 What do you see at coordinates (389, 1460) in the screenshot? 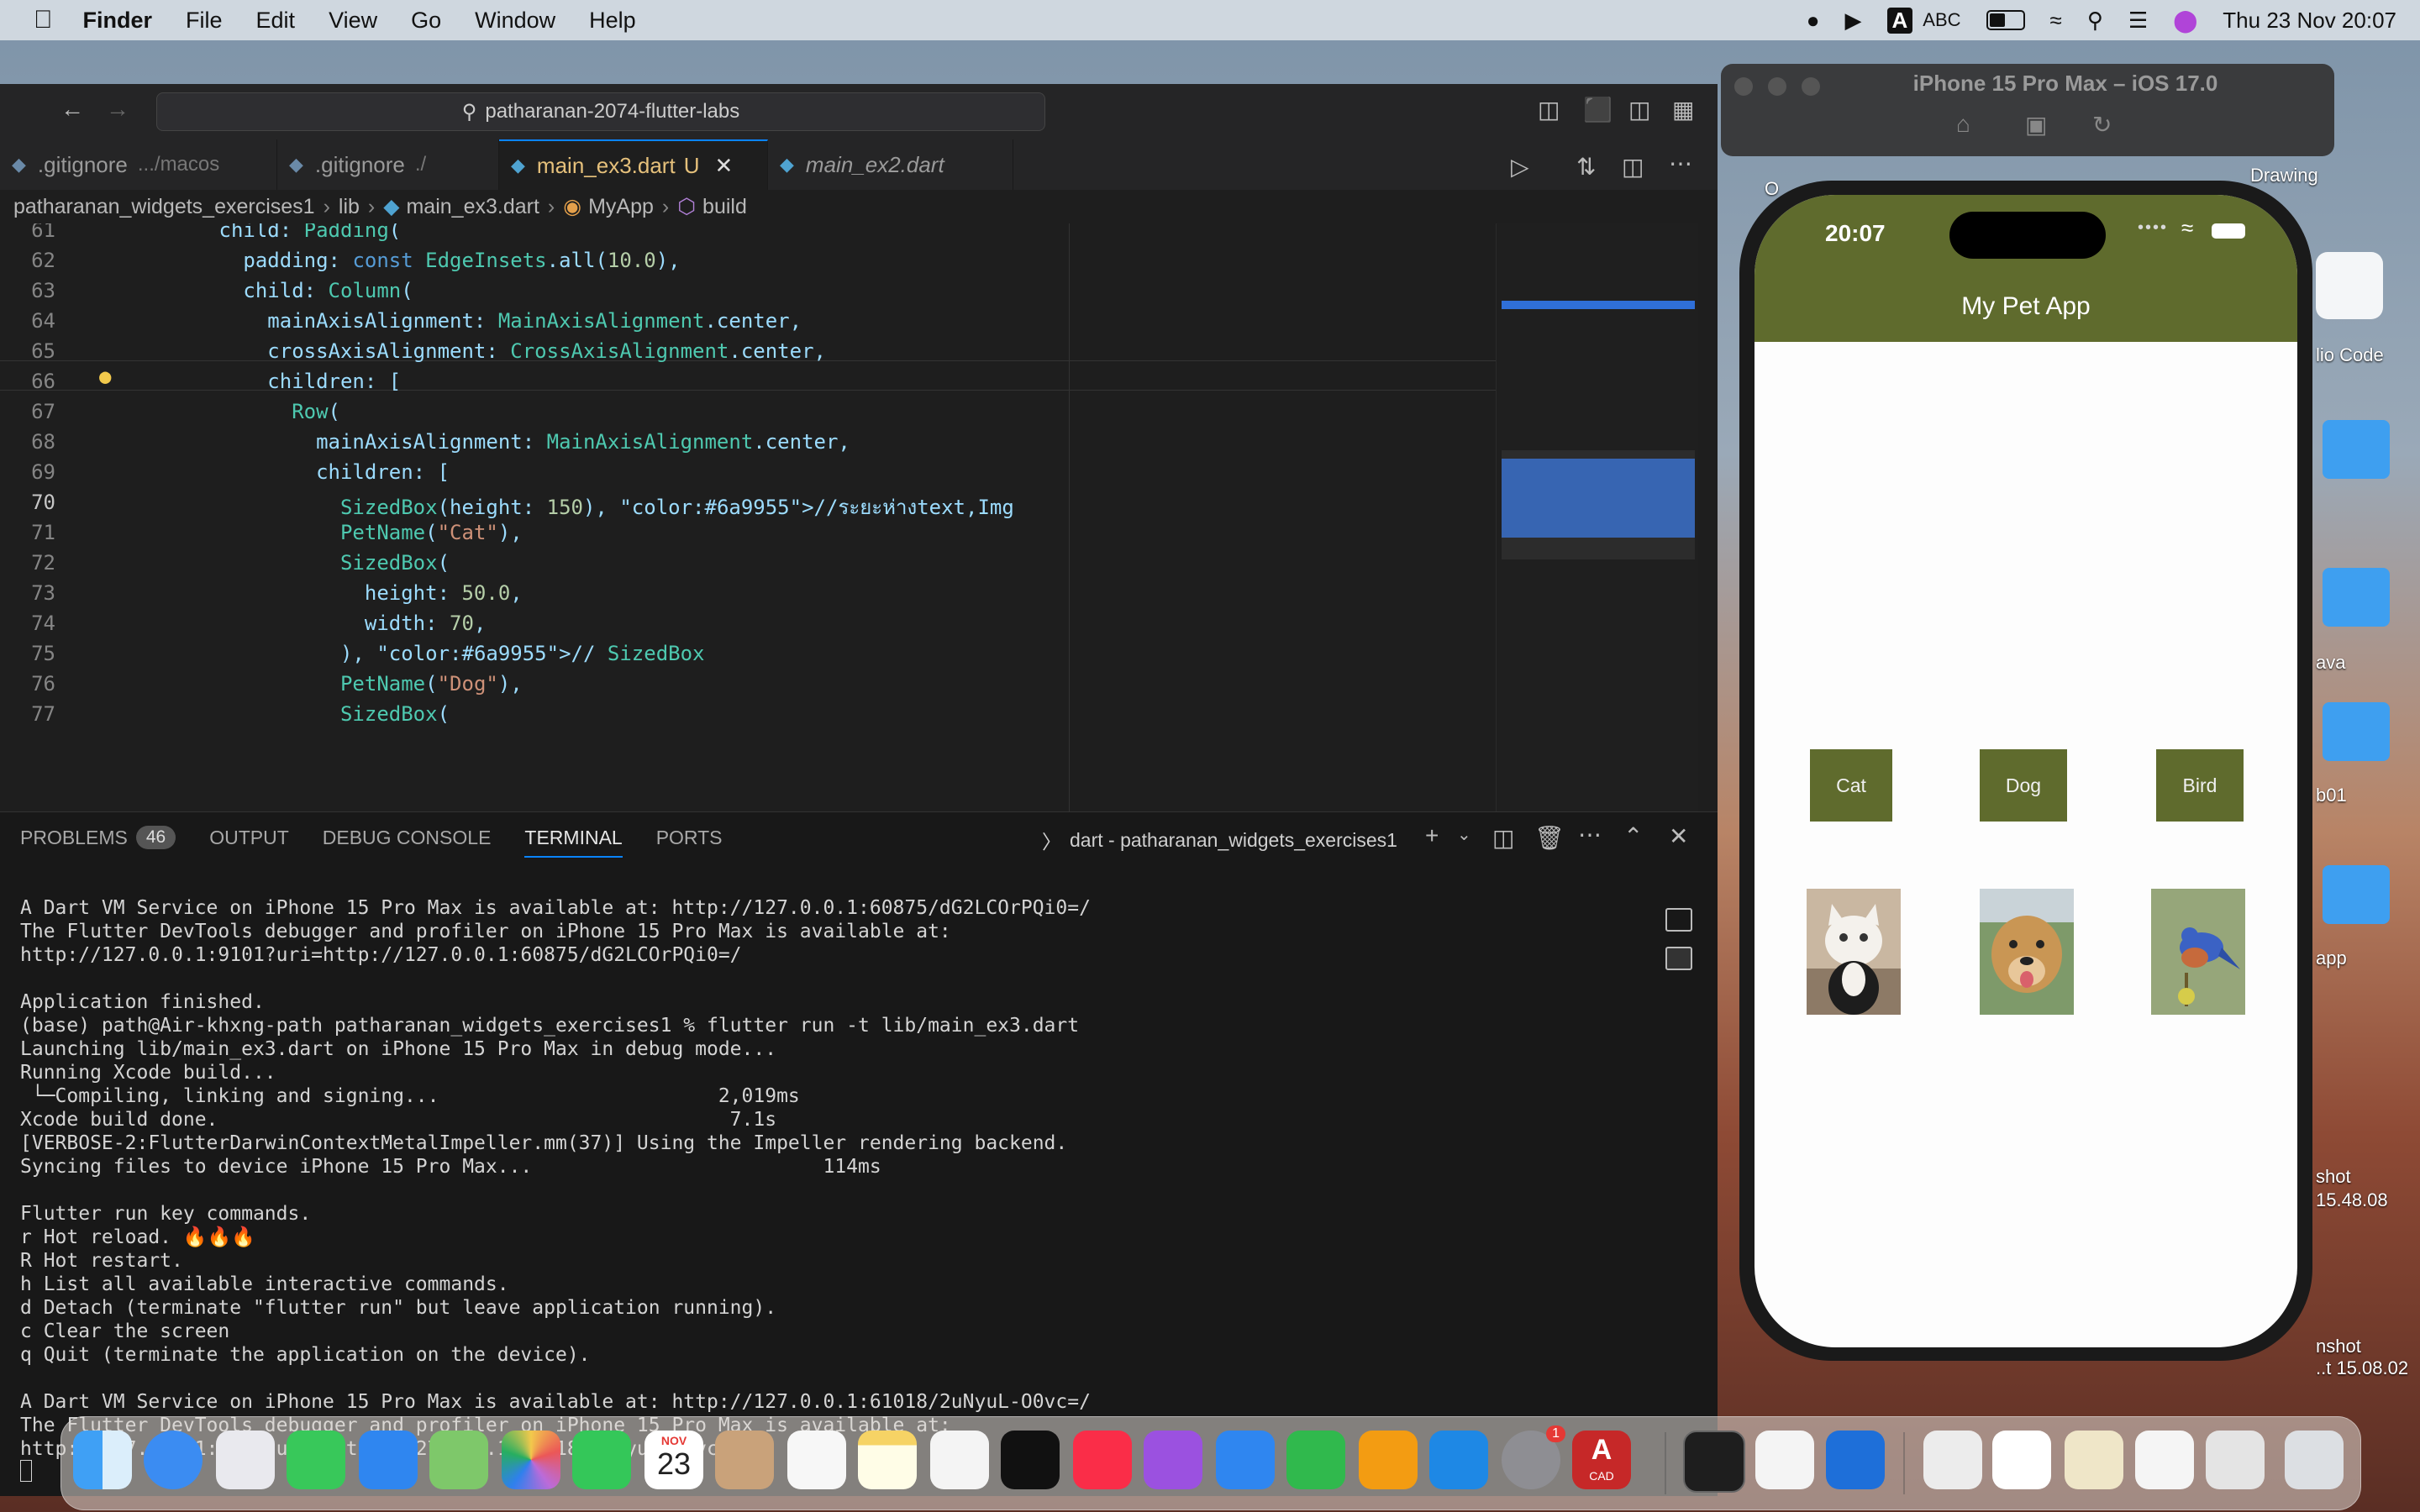
I see `mail-icon` at bounding box center [389, 1460].